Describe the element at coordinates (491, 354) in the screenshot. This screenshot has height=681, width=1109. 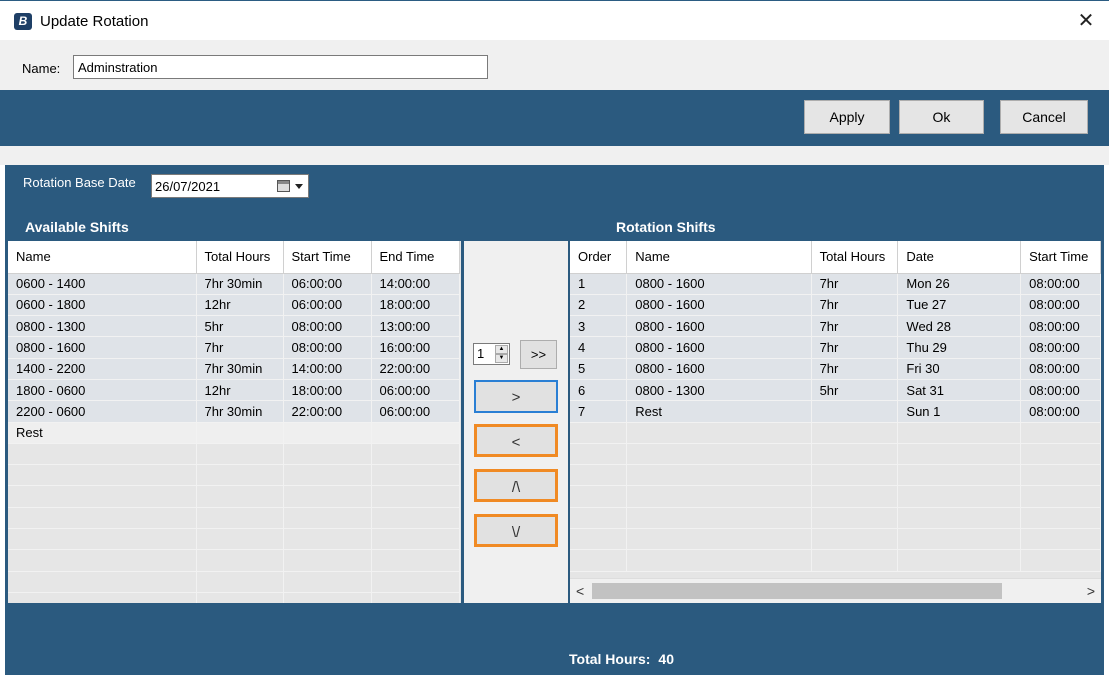
I see `count-stepper: 1 ▲ ▼` at that location.